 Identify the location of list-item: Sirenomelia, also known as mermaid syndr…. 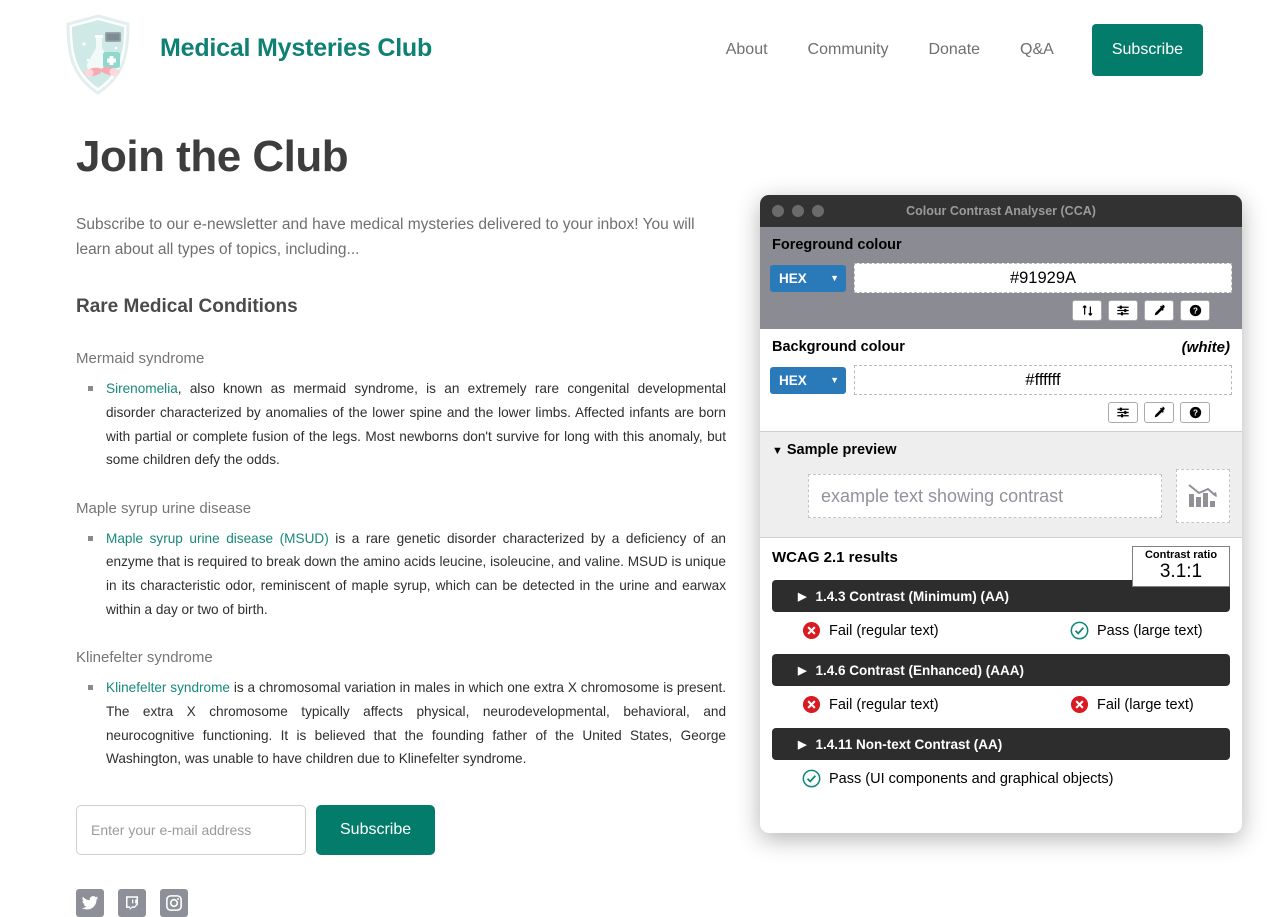
(407, 424).